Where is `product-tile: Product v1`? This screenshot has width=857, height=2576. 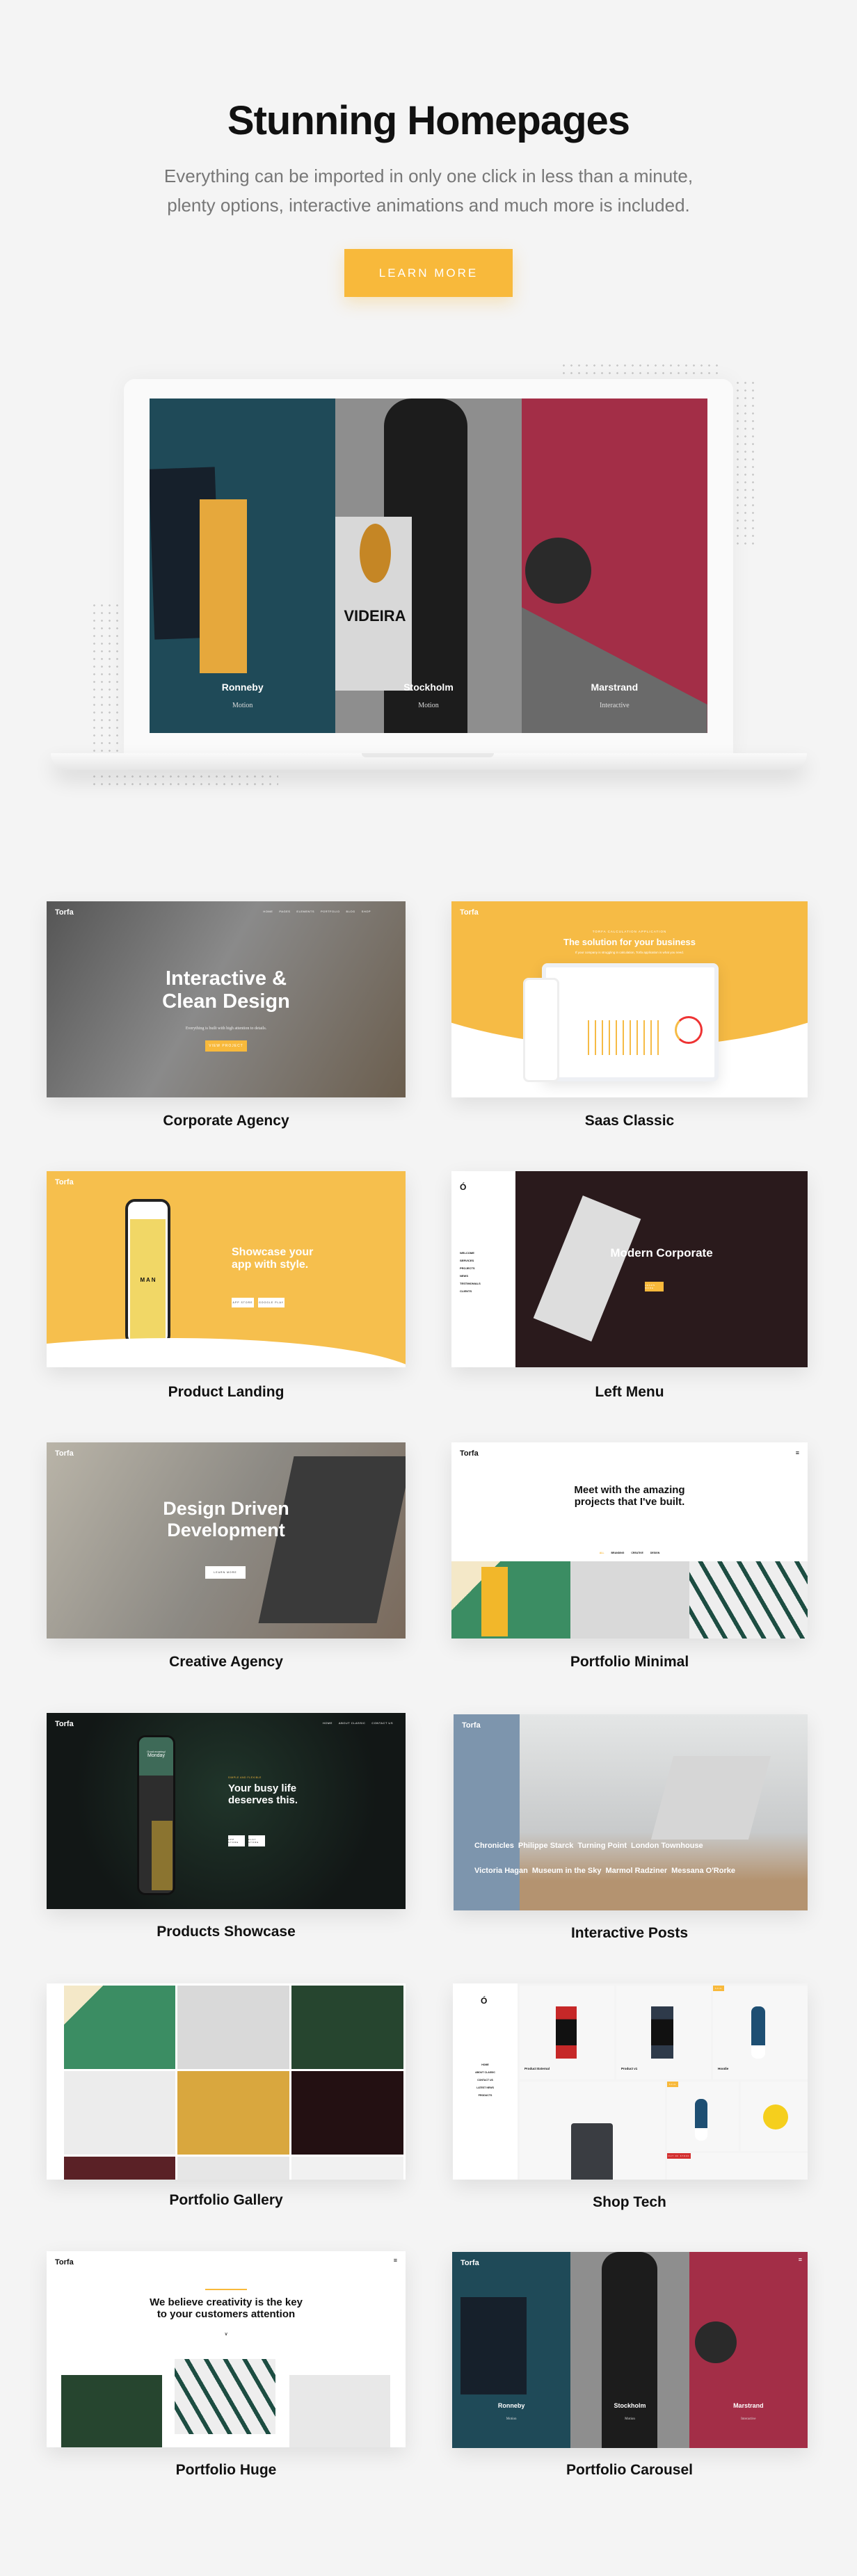
product-tile: Product v1 is located at coordinates (663, 2032).